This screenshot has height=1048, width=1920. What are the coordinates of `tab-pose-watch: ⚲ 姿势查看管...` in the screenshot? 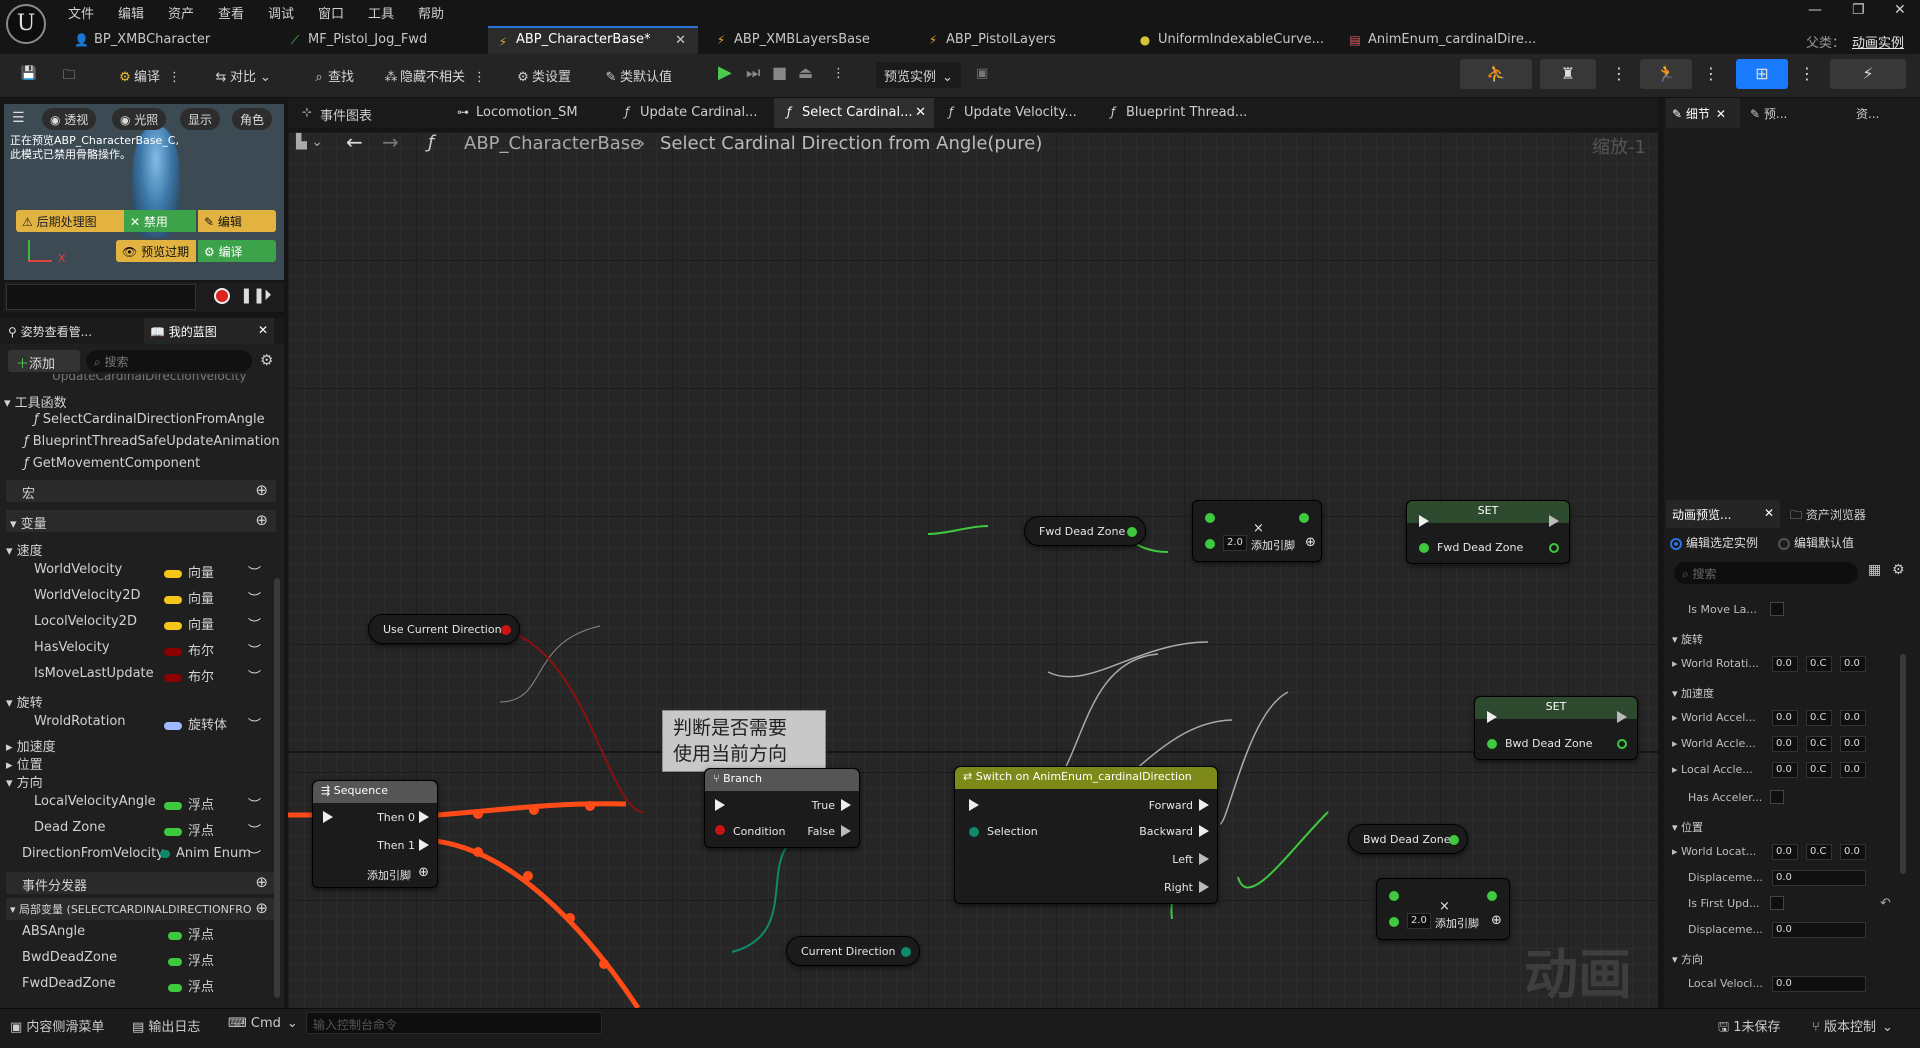 It's located at (50, 331).